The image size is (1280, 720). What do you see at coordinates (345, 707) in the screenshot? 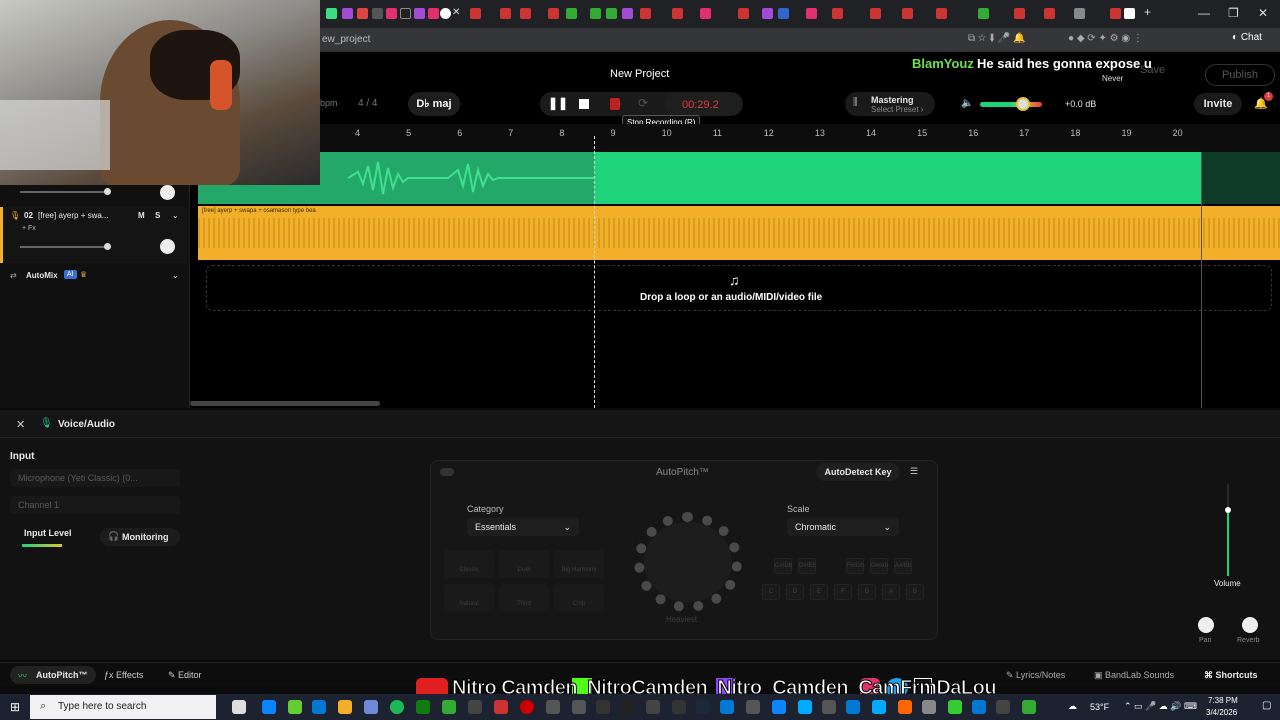
I see `explorer-icon` at bounding box center [345, 707].